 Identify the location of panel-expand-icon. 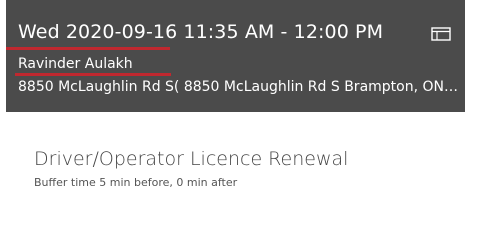
(441, 33).